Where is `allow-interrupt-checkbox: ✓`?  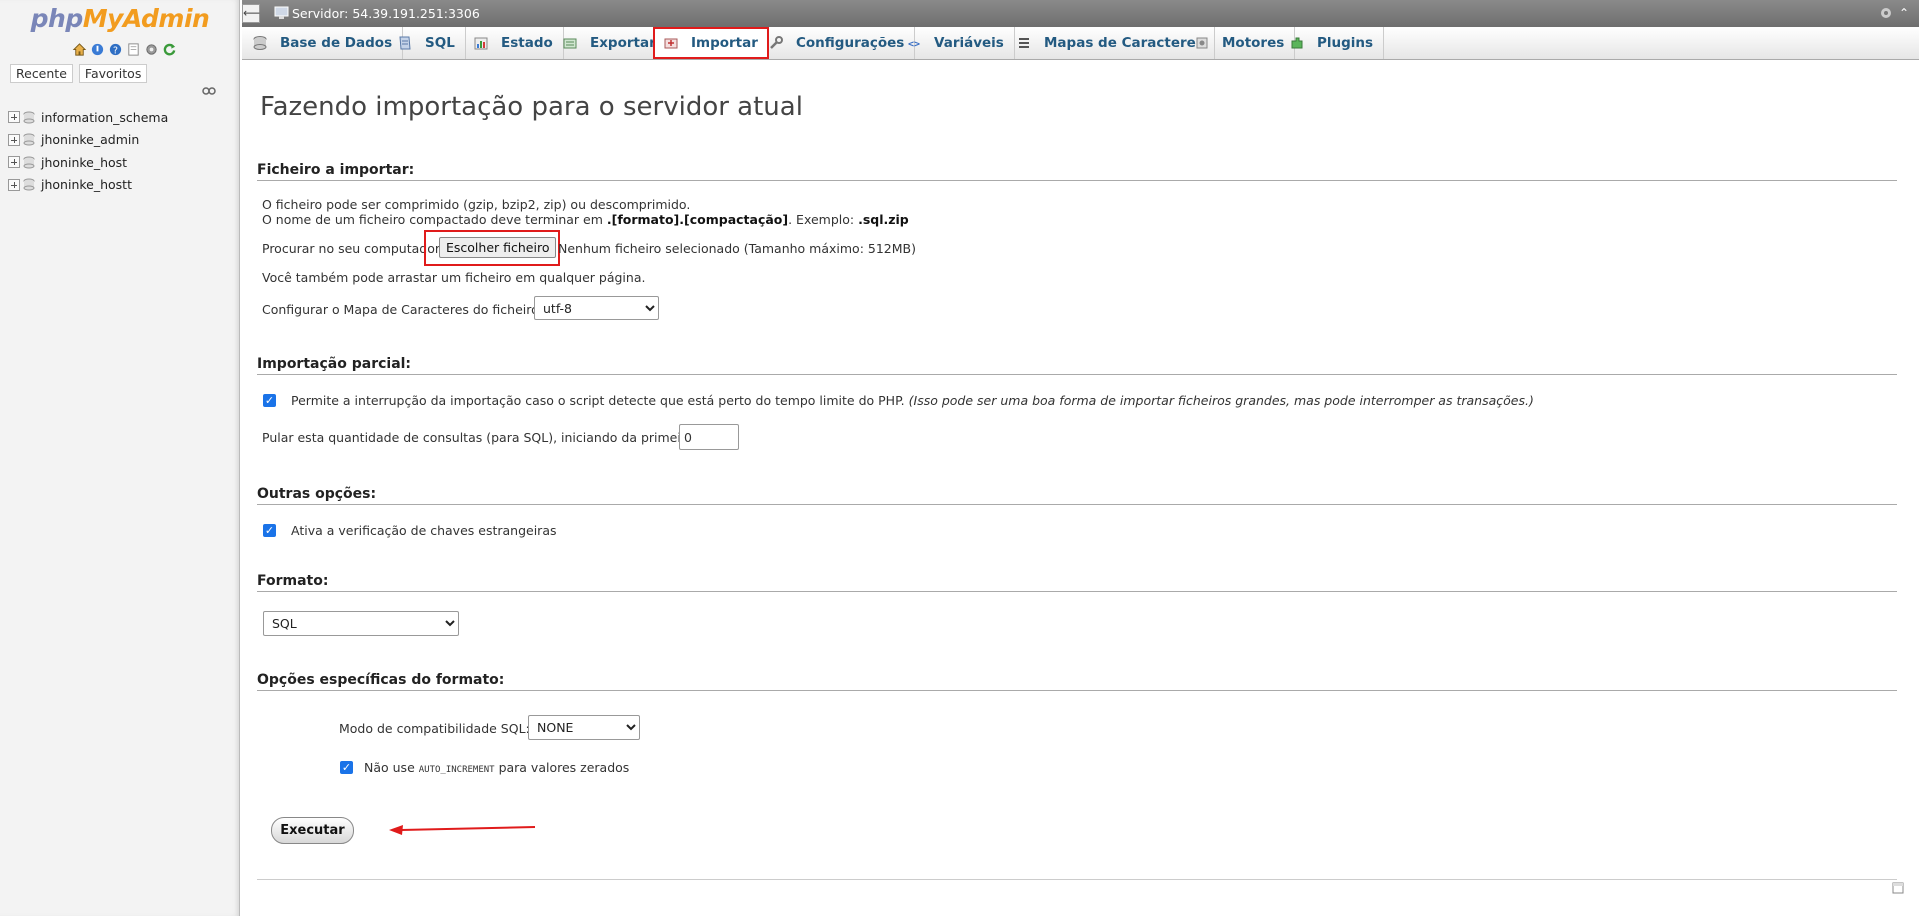 allow-interrupt-checkbox: ✓ is located at coordinates (269, 400).